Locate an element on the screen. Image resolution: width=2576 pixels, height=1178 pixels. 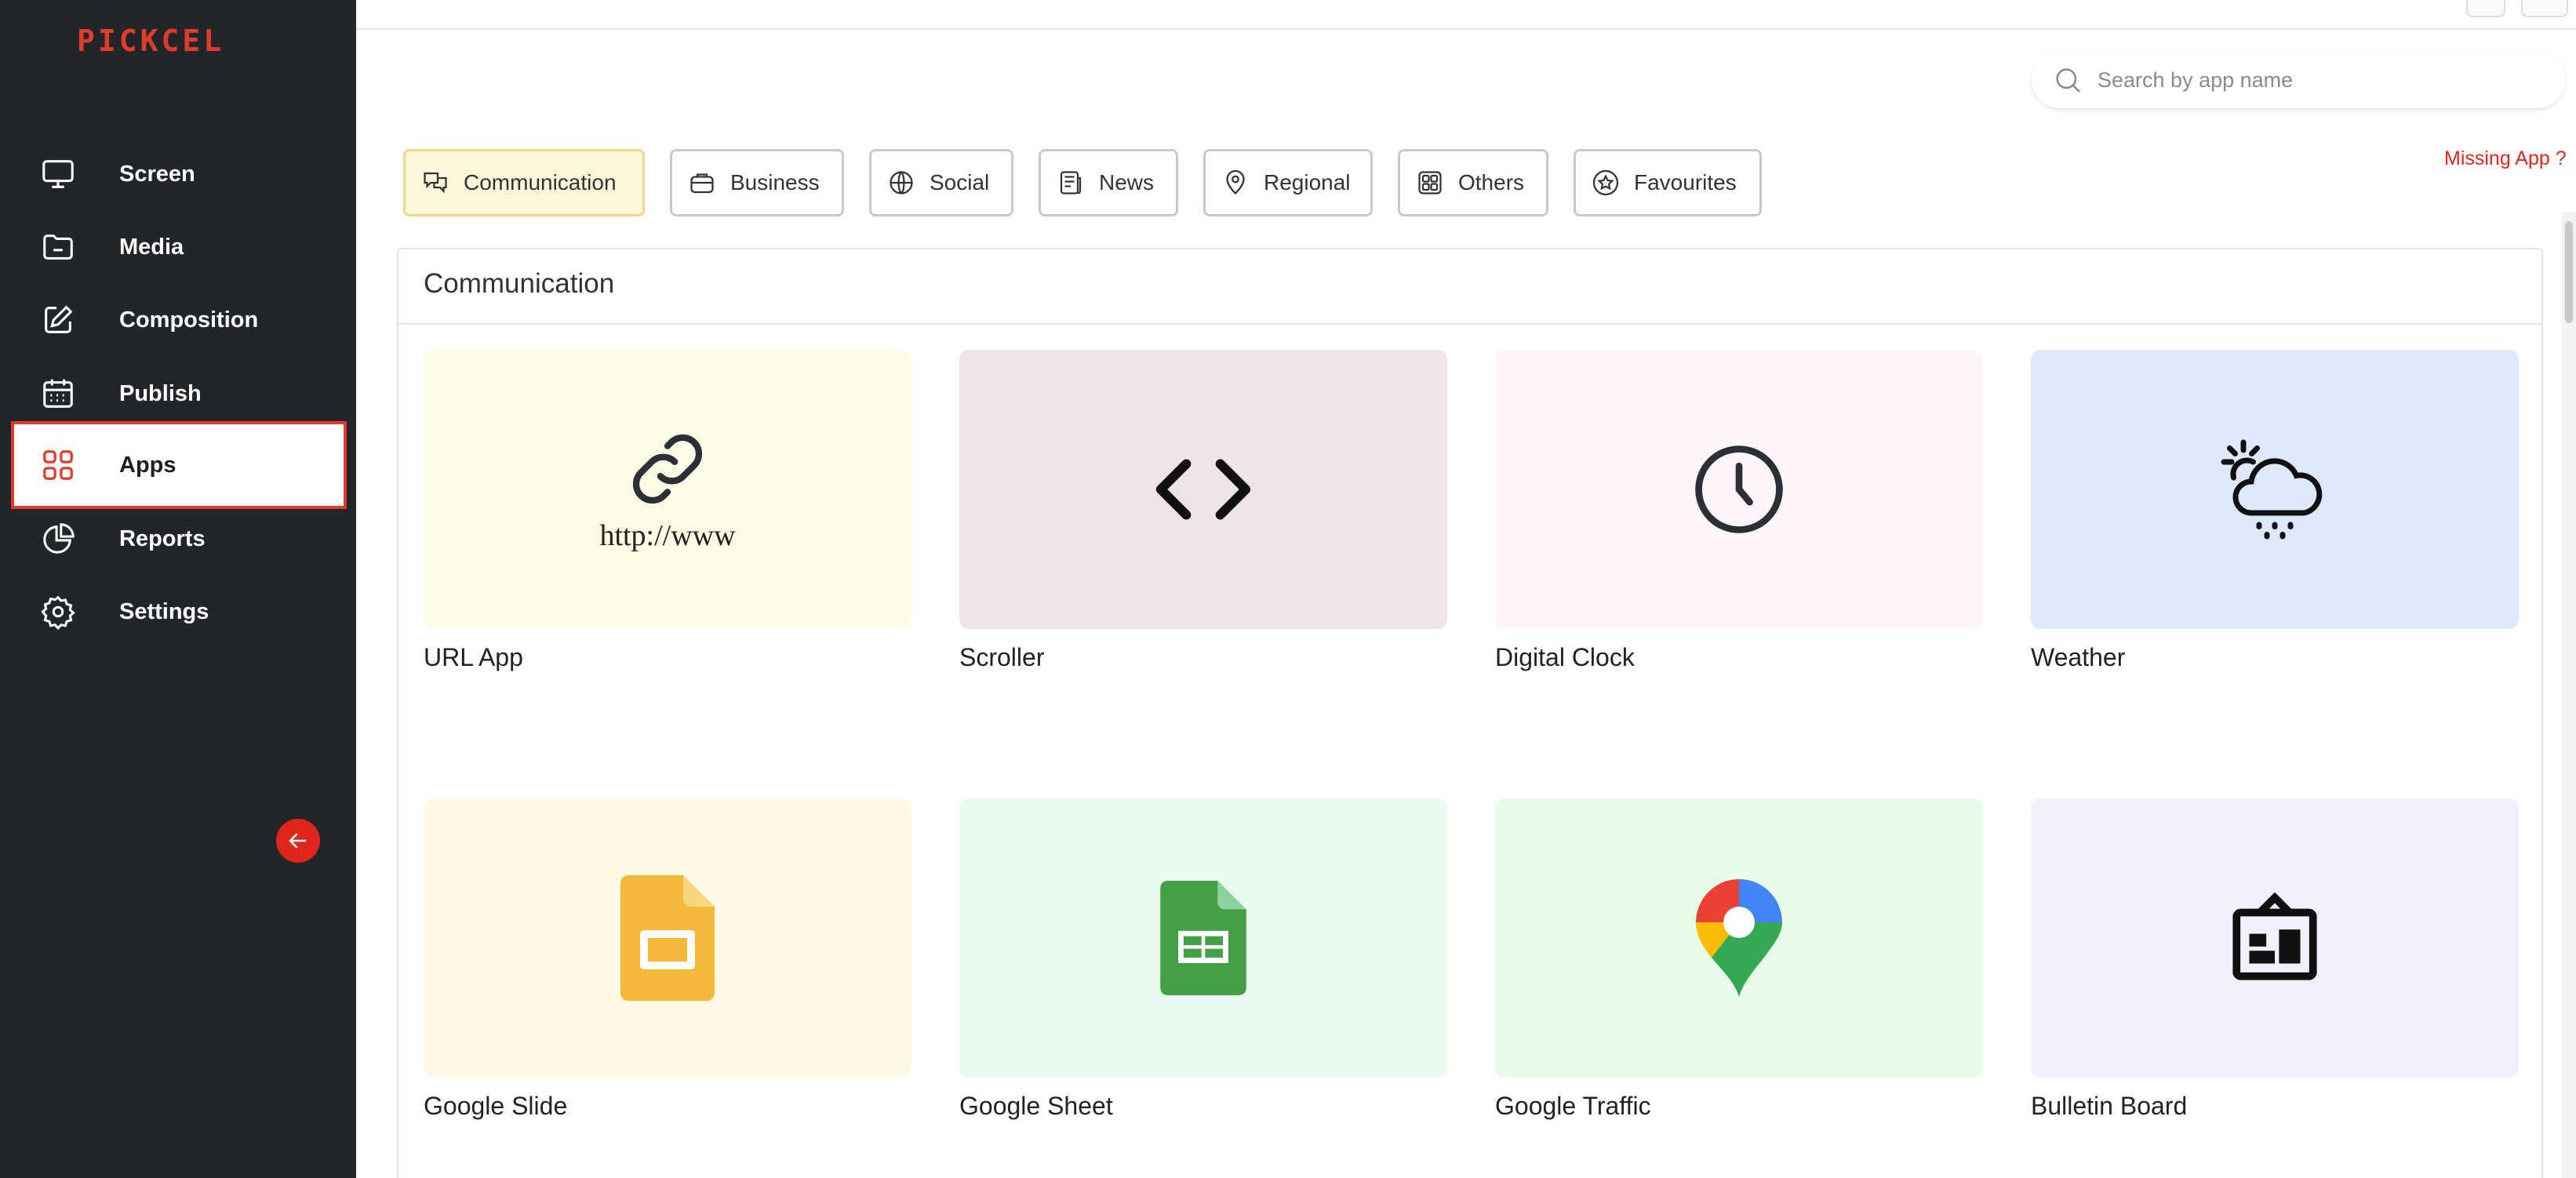
app-card-weather: Weather is located at coordinates (2275, 511).